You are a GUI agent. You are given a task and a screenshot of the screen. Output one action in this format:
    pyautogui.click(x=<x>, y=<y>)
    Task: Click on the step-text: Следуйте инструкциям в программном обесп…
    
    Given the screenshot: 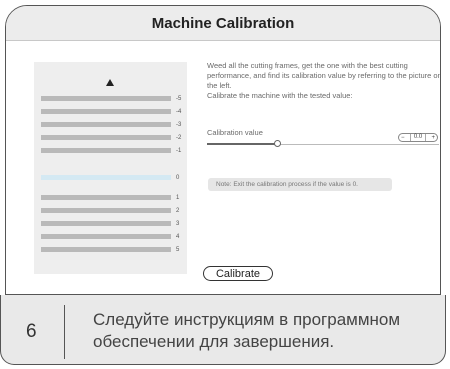 What is the action you would take?
    pyautogui.click(x=247, y=330)
    